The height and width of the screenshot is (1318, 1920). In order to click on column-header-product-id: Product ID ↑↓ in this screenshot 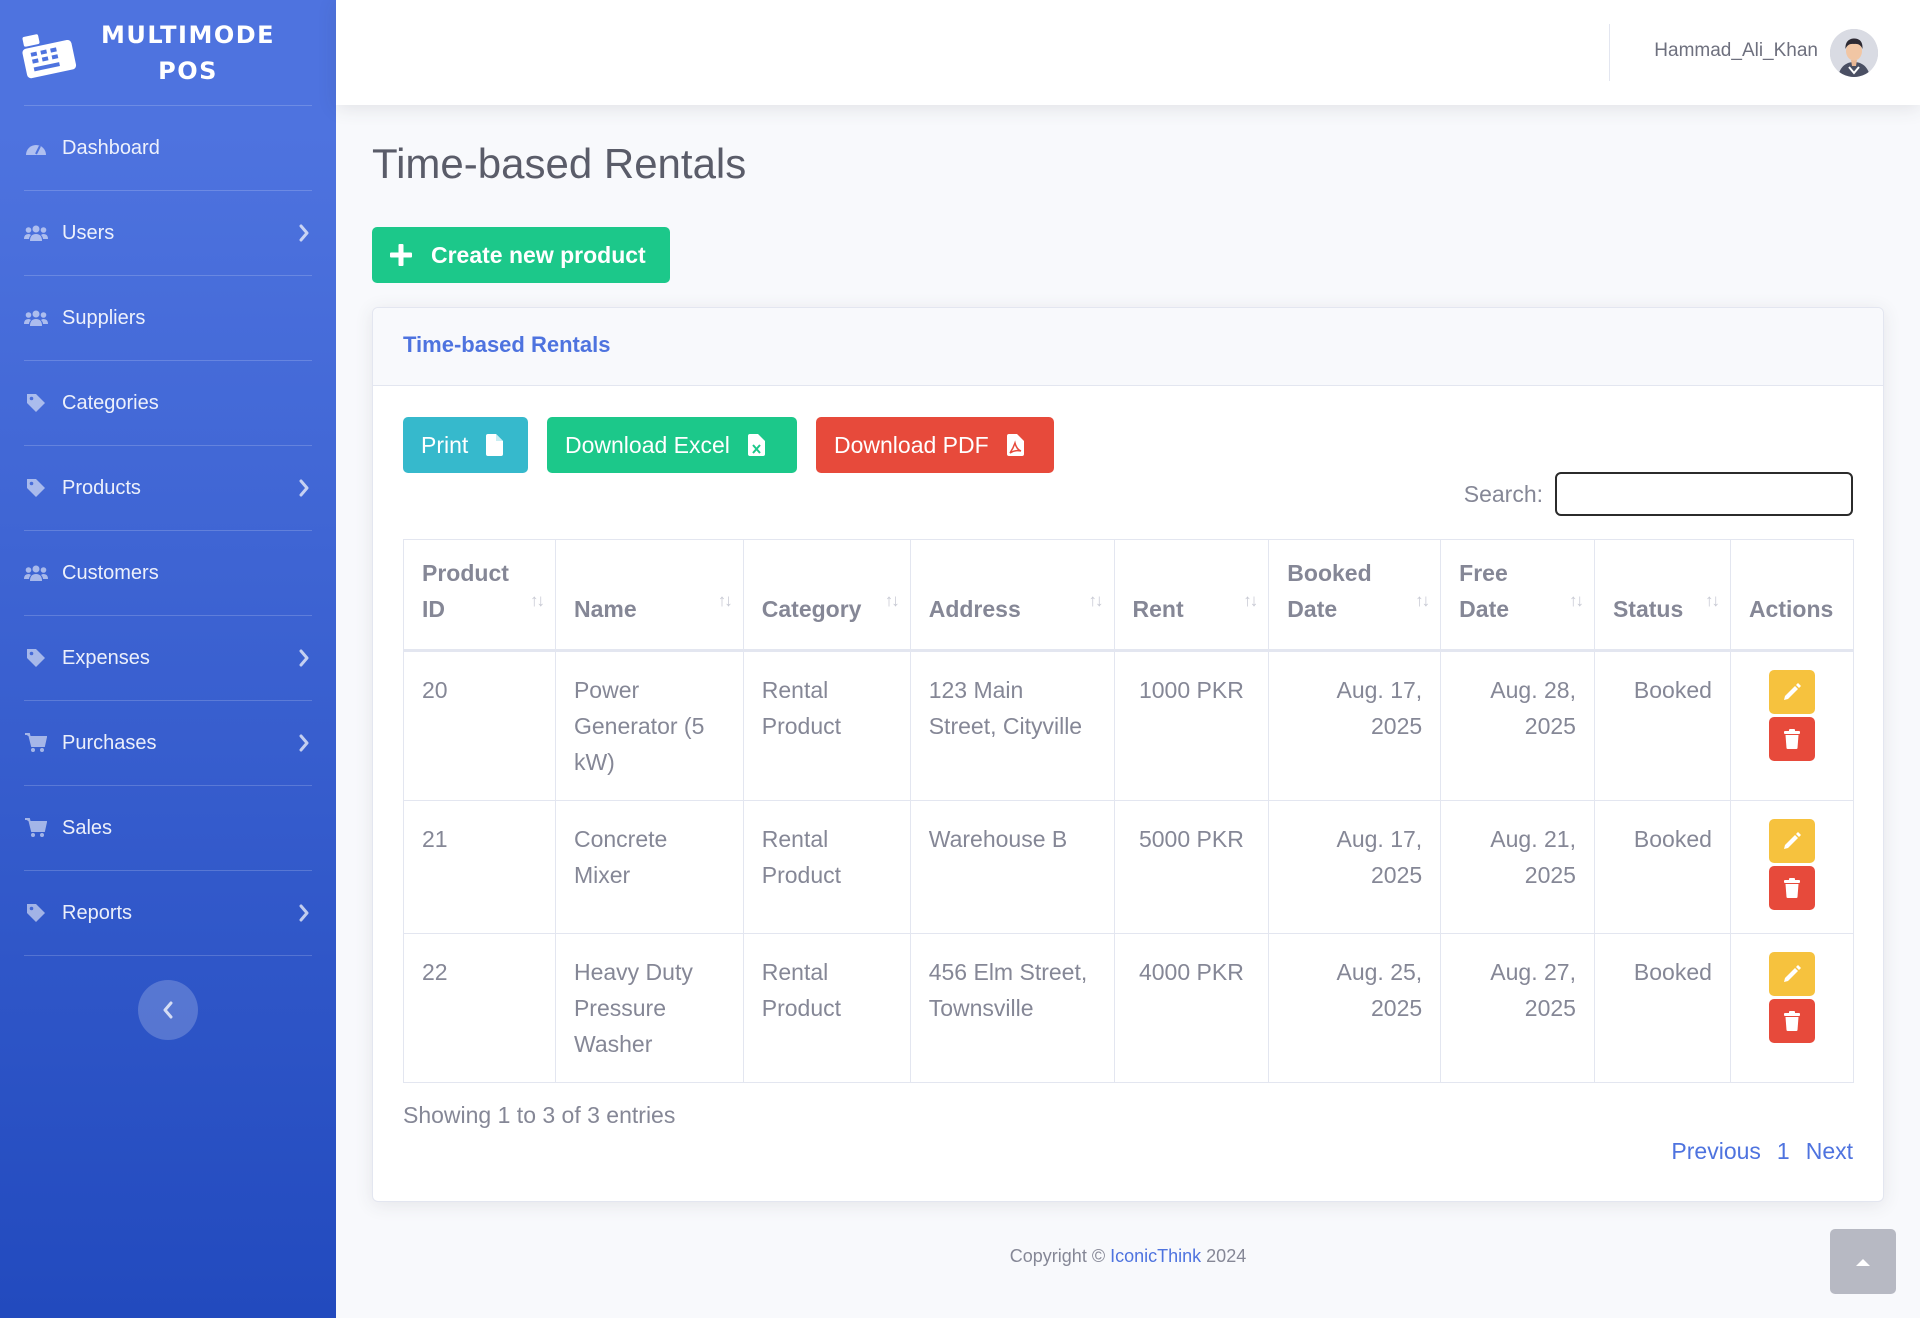, I will do `click(479, 595)`.